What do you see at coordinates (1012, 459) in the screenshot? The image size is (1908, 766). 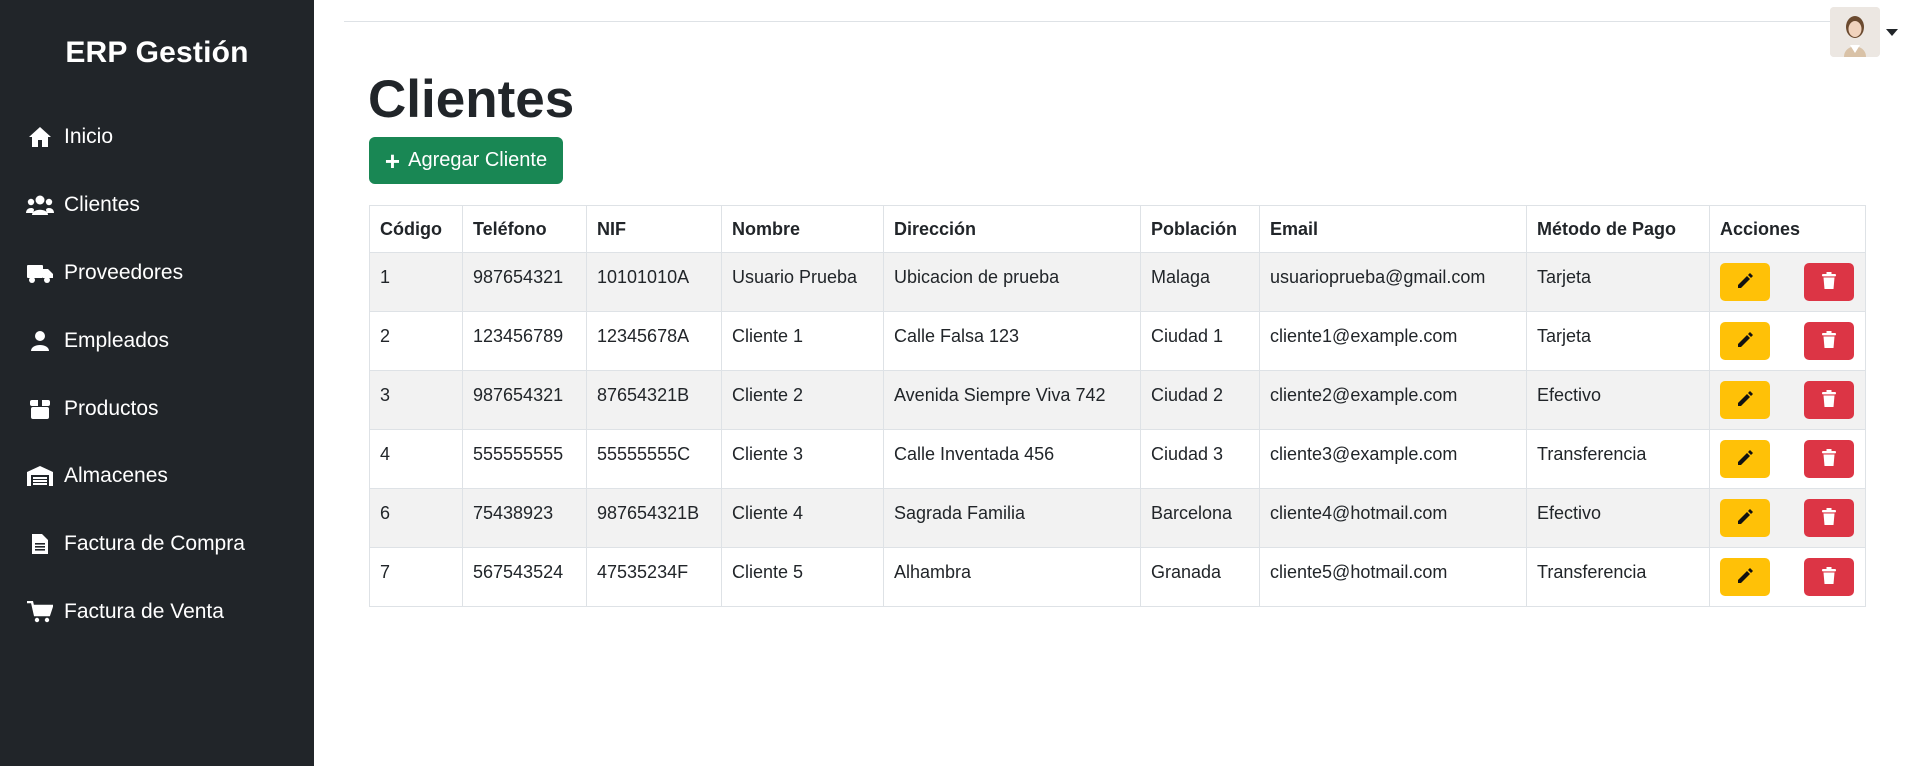 I see `cell-direccion: Calle Inventada 456` at bounding box center [1012, 459].